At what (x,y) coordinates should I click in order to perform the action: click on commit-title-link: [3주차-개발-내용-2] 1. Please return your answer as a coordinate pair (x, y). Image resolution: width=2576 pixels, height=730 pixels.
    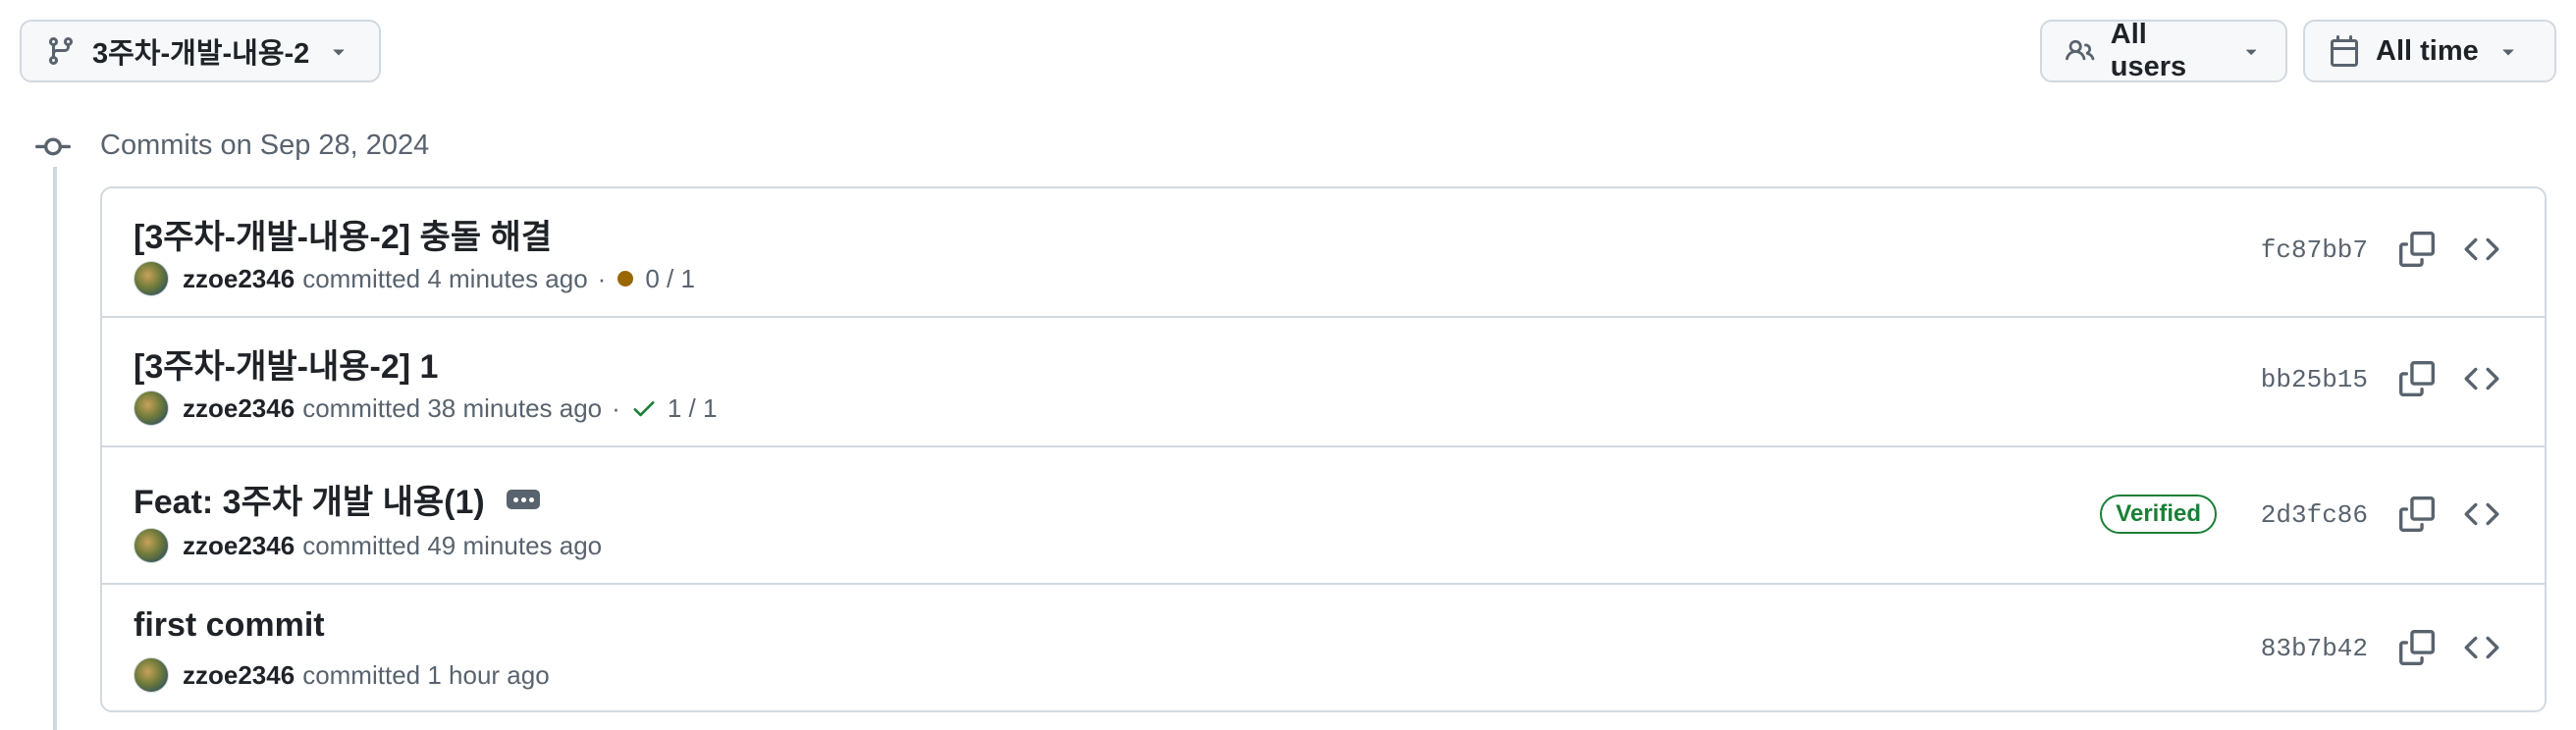
    Looking at the image, I should click on (286, 363).